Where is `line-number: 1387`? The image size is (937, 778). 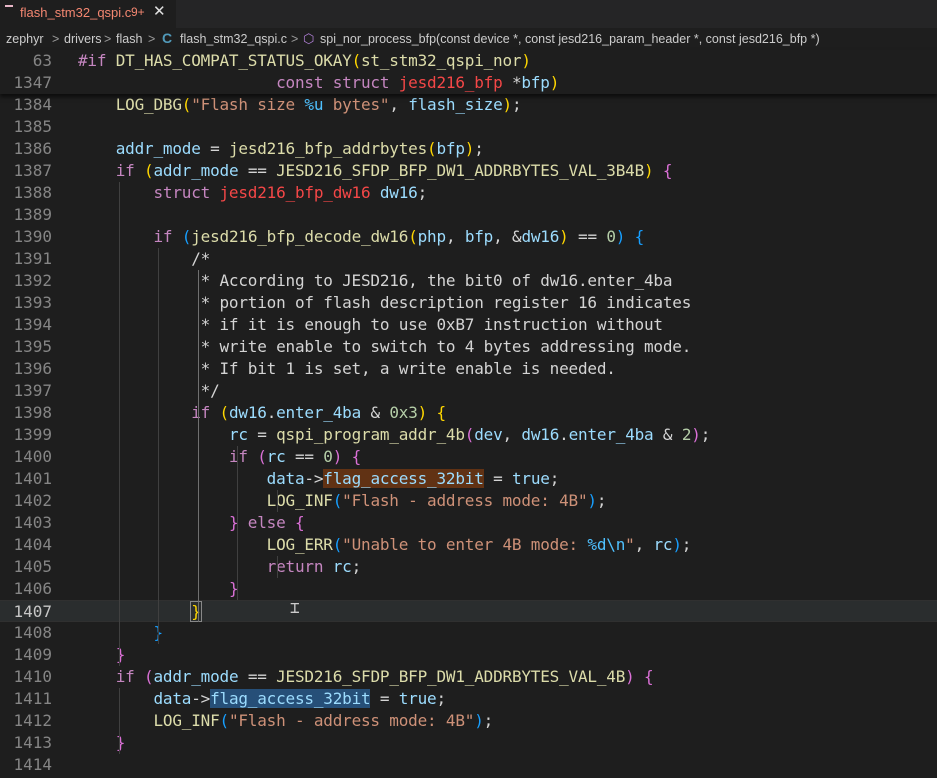 line-number: 1387 is located at coordinates (32, 170).